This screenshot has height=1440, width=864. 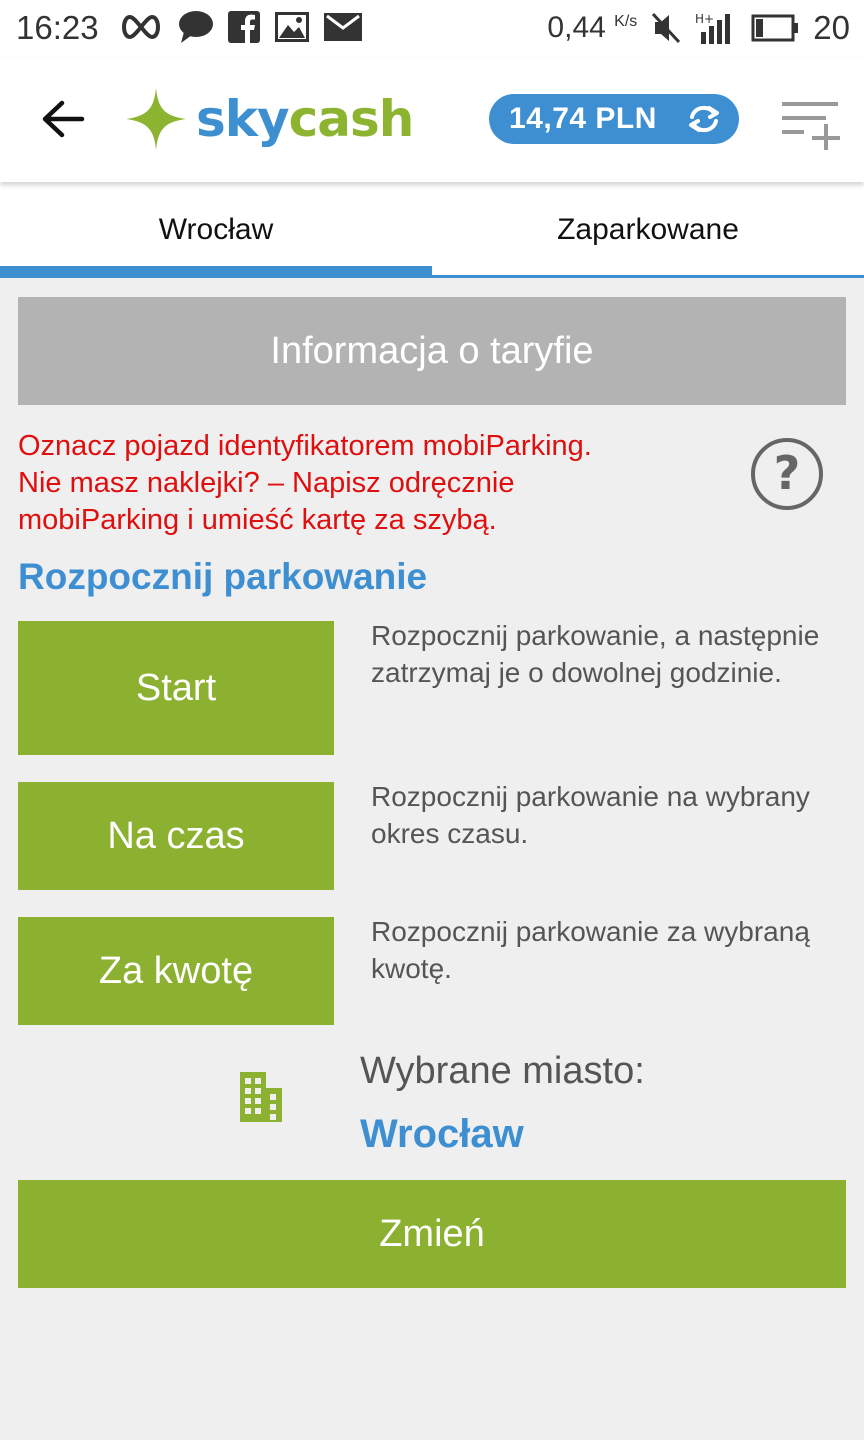 I want to click on battery-icon, so click(x=775, y=28).